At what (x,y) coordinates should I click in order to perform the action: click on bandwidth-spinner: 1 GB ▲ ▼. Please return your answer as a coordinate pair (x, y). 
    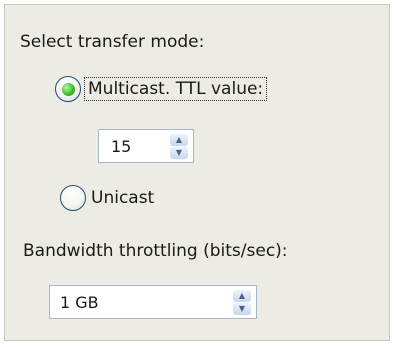
    Looking at the image, I should click on (153, 302).